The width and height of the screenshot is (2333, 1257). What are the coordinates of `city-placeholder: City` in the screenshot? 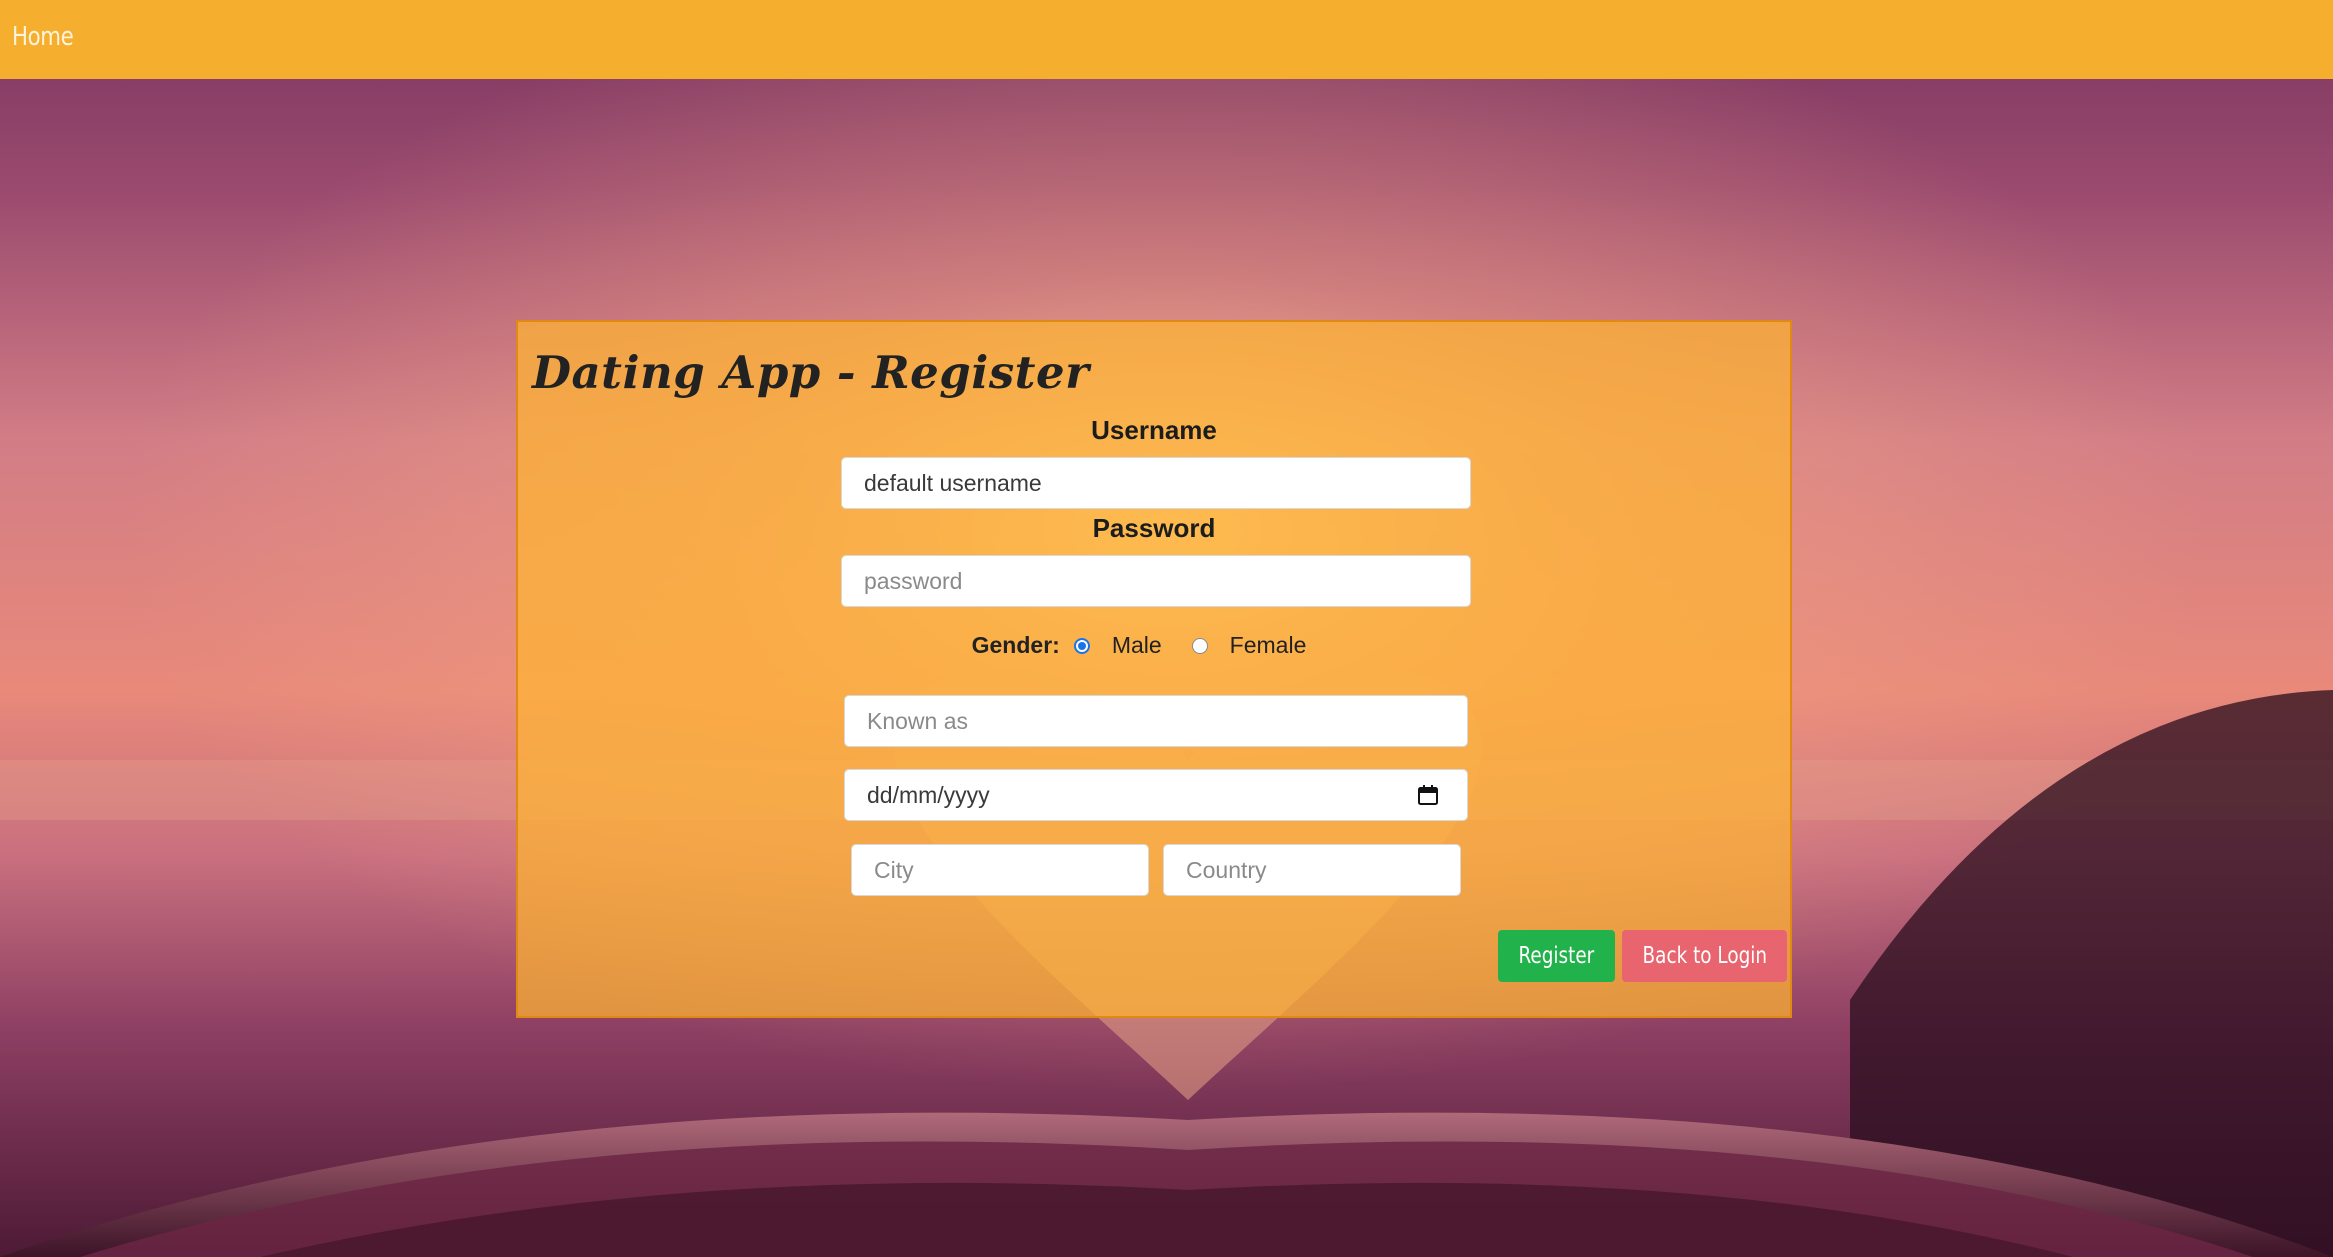 It's located at (894, 869).